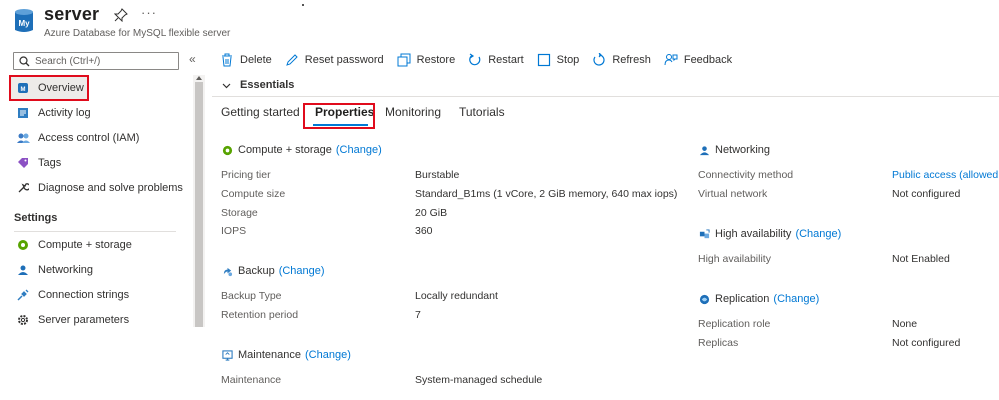 Image resolution: width=999 pixels, height=400 pixels. What do you see at coordinates (746, 175) in the screenshot?
I see `property-label: Connectivity method` at bounding box center [746, 175].